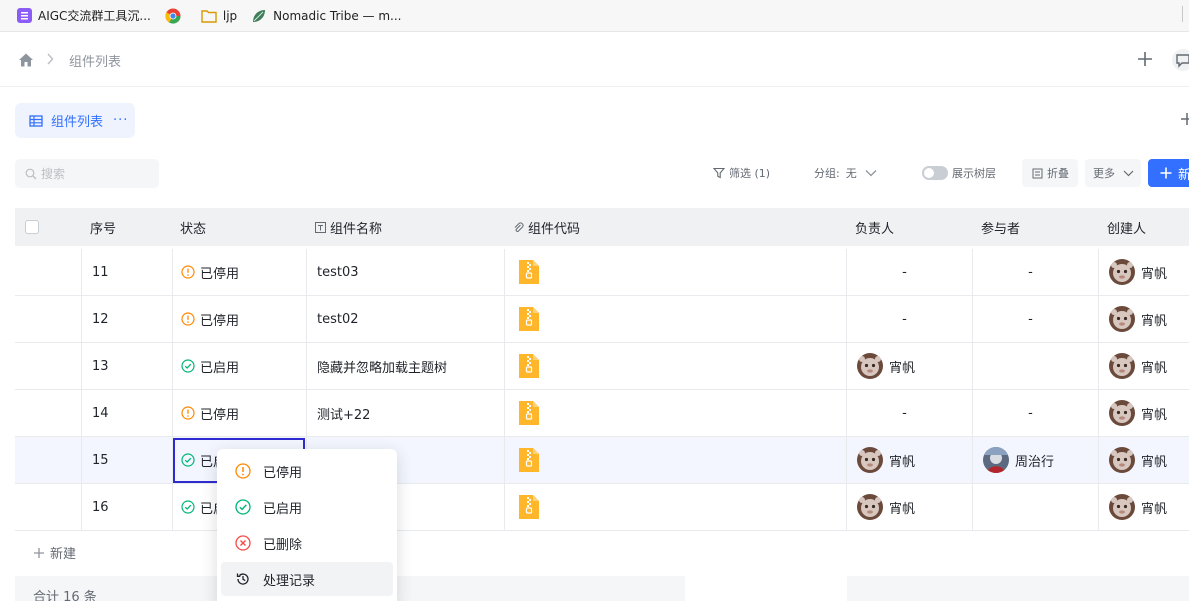 Image resolution: width=1189 pixels, height=601 pixels. What do you see at coordinates (95, 60) in the screenshot?
I see `breadcrumb-current: 组件列表` at bounding box center [95, 60].